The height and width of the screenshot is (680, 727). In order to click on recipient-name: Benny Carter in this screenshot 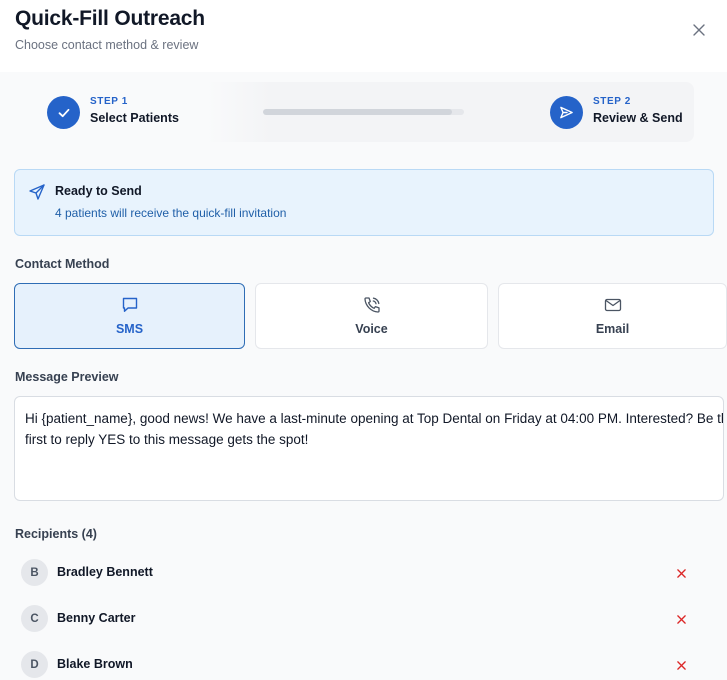, I will do `click(96, 618)`.